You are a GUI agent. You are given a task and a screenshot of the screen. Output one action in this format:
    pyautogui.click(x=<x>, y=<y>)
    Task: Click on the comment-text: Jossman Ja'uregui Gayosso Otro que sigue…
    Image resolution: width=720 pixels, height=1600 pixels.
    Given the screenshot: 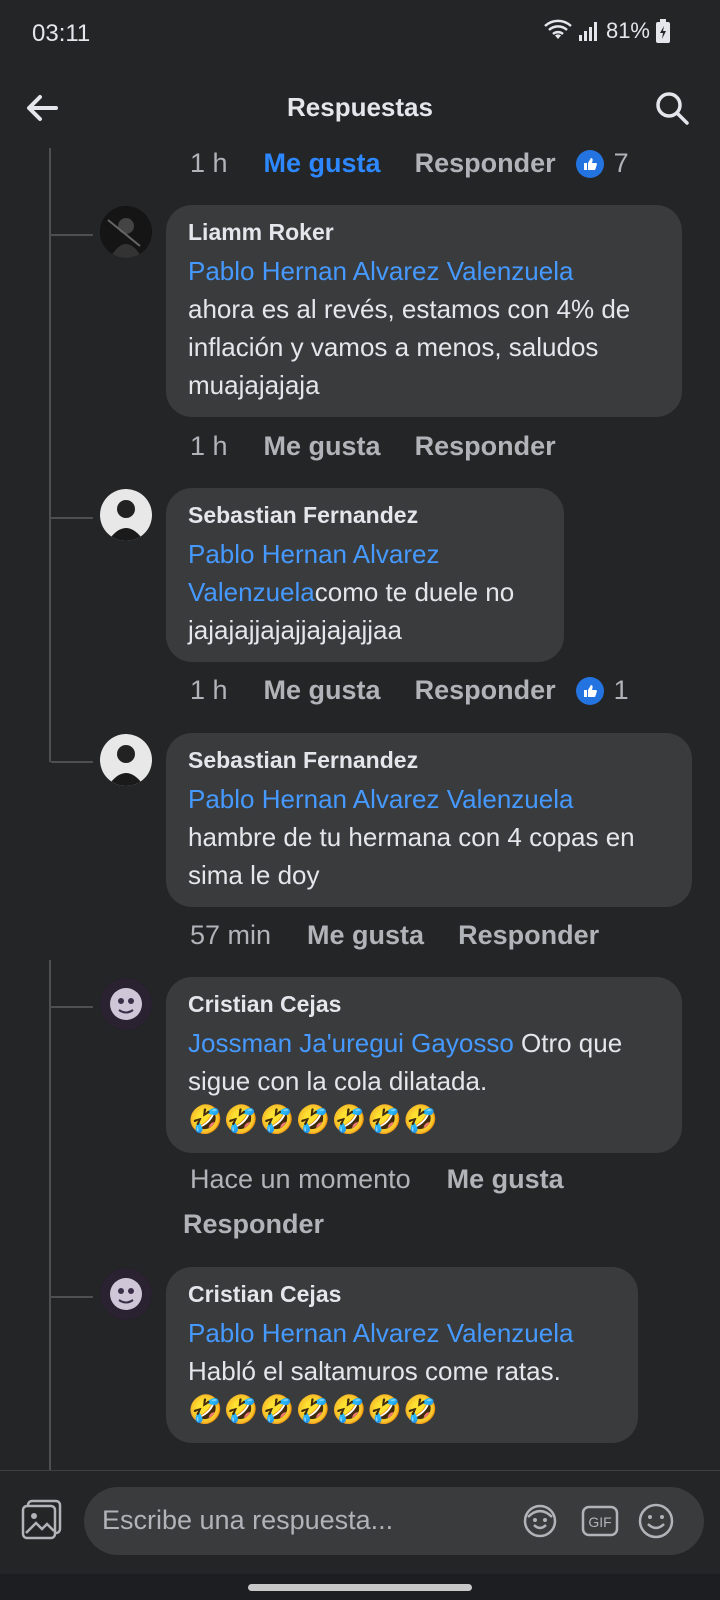 What is the action you would take?
    pyautogui.click(x=424, y=1062)
    